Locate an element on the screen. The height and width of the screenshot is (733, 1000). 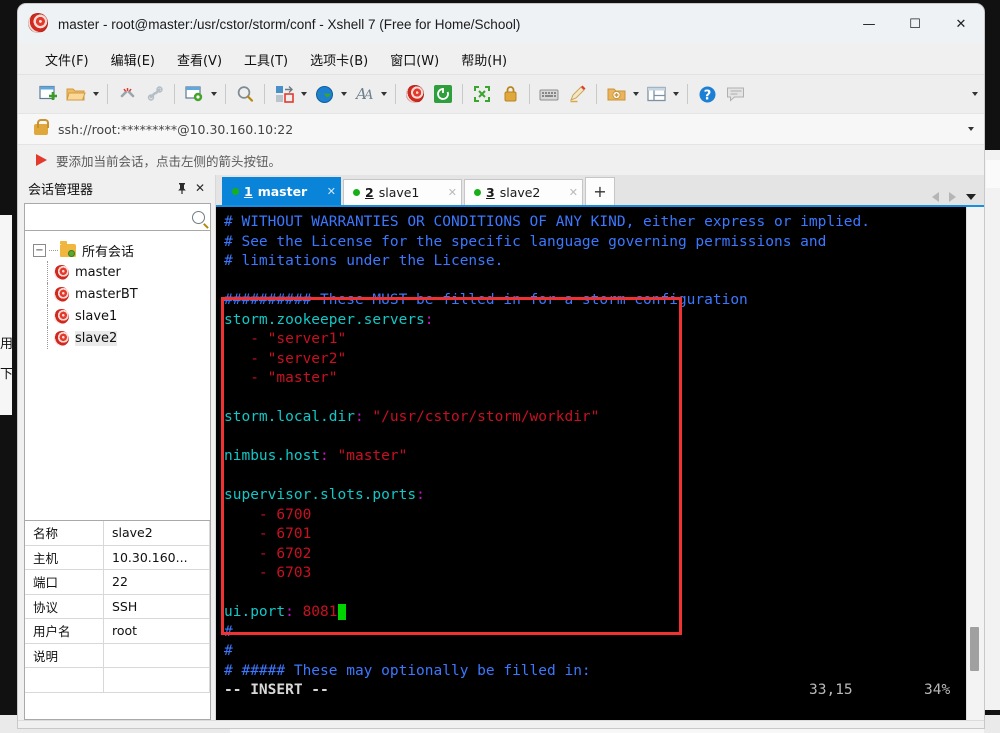
sidebar-item-masterbt: masterBT is located at coordinates (117, 294).